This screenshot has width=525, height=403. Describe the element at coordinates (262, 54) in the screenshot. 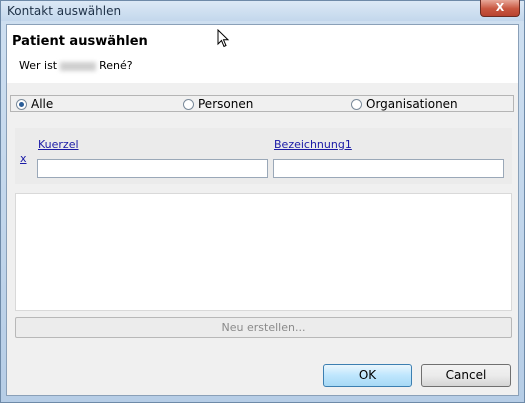

I see `dialog-header: Patient auswählen Wer ist René?` at that location.